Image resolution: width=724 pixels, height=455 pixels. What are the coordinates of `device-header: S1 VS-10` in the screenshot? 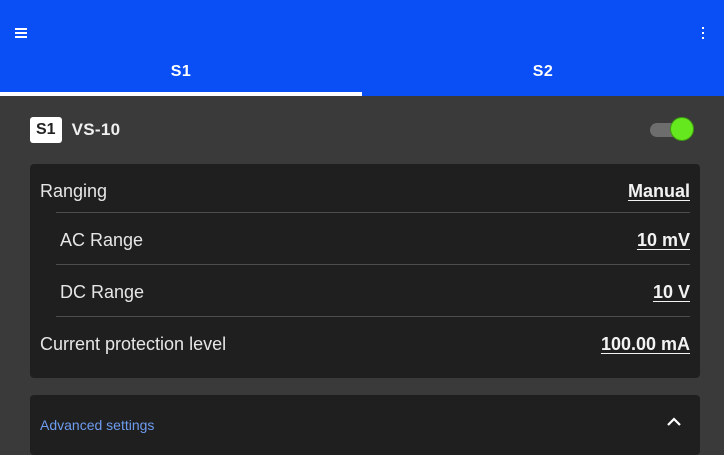 It's located at (362, 130).